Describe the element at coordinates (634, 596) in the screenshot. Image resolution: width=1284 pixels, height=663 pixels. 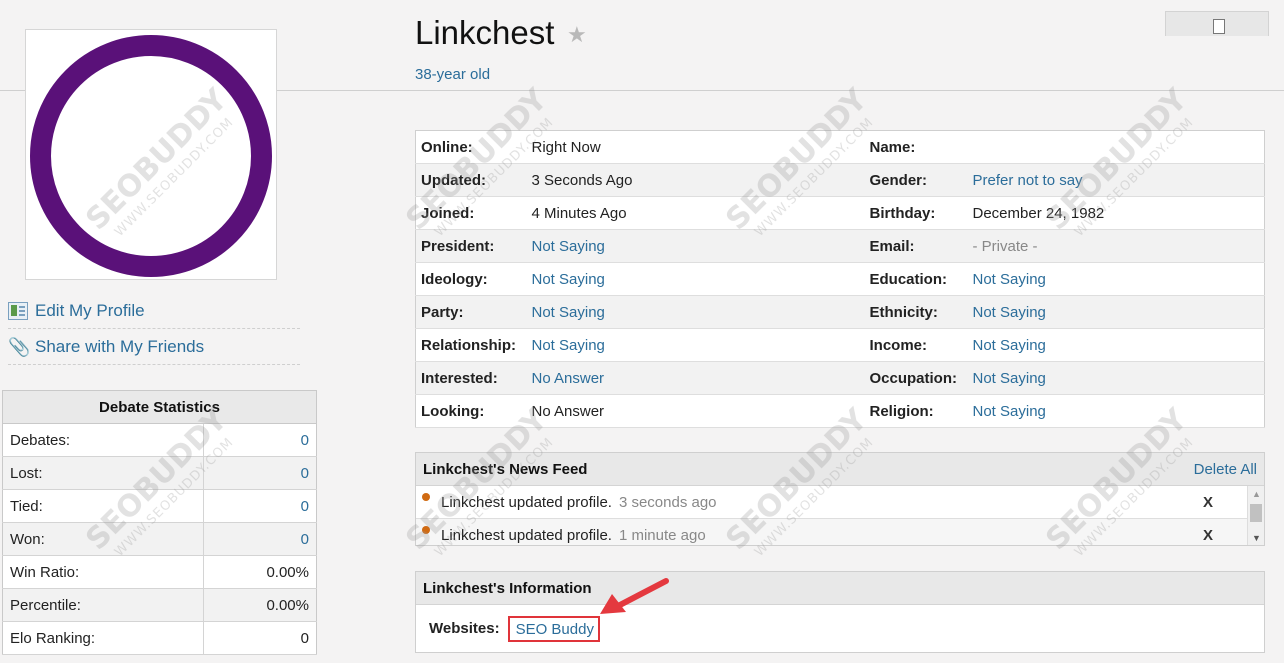
I see `annotation-arrow-icon` at that location.